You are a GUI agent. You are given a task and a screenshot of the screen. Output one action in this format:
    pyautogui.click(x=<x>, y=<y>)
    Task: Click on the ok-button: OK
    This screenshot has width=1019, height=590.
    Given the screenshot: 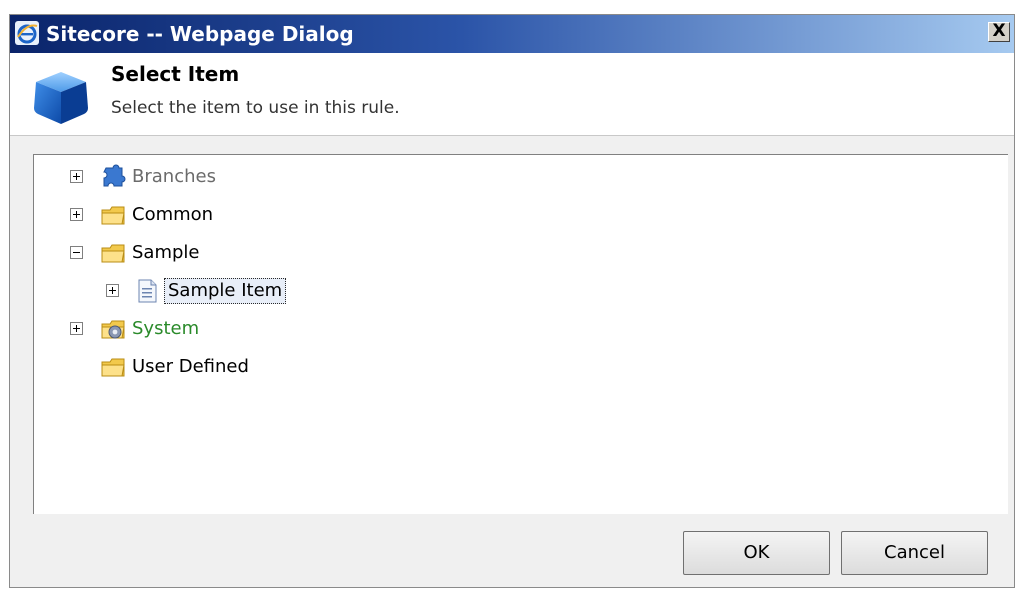 What is the action you would take?
    pyautogui.click(x=756, y=553)
    